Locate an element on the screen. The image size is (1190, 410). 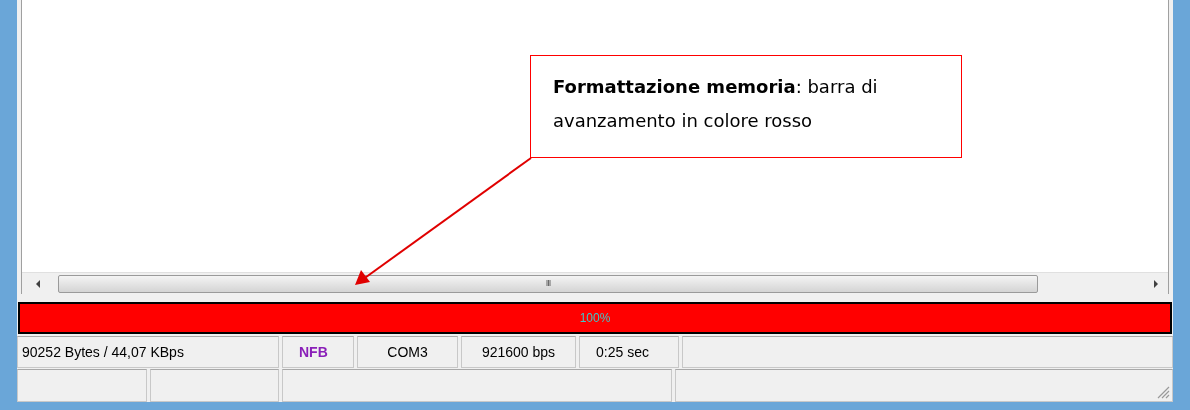
status-text: 0:25 sec is located at coordinates (622, 352).